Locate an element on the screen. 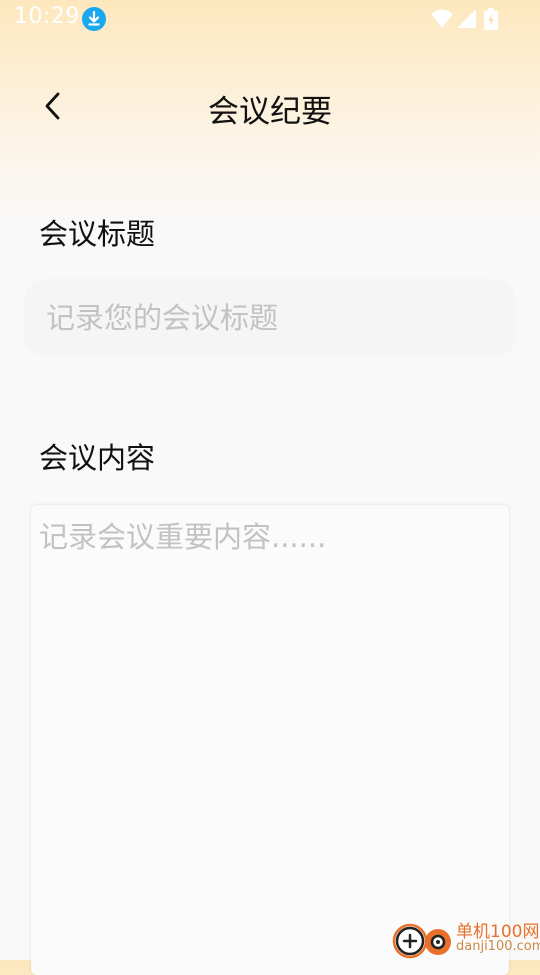 Image resolution: width=540 pixels, height=975 pixels. meeting-title-input is located at coordinates (270, 318).